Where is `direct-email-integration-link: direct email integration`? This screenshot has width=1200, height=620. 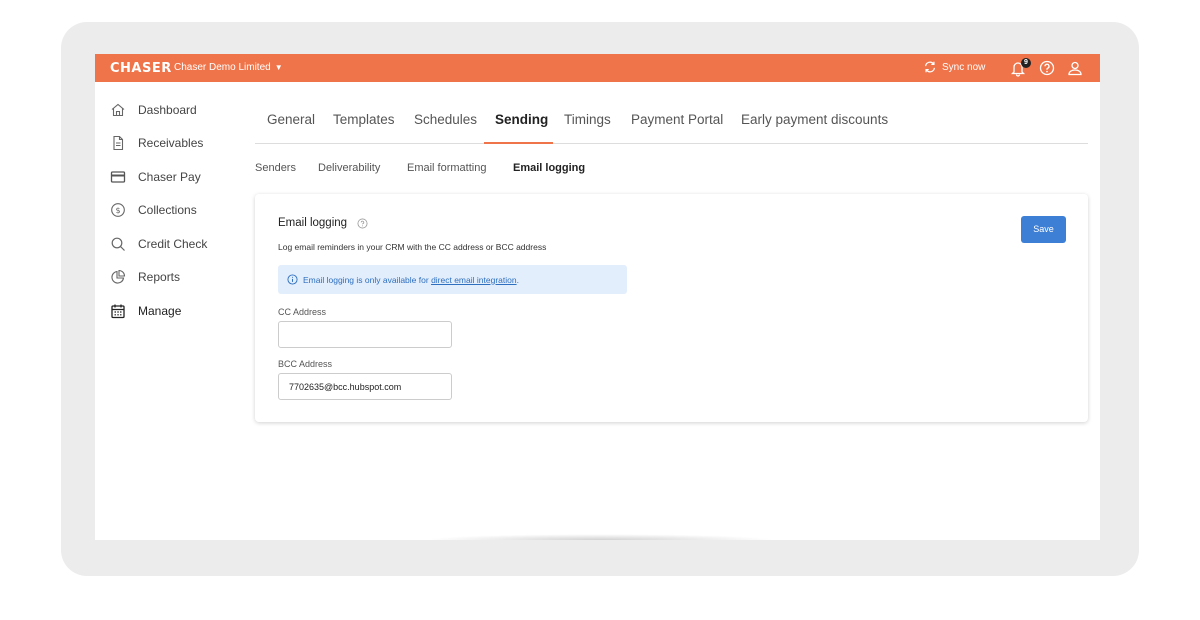 direct-email-integration-link: direct email integration is located at coordinates (474, 280).